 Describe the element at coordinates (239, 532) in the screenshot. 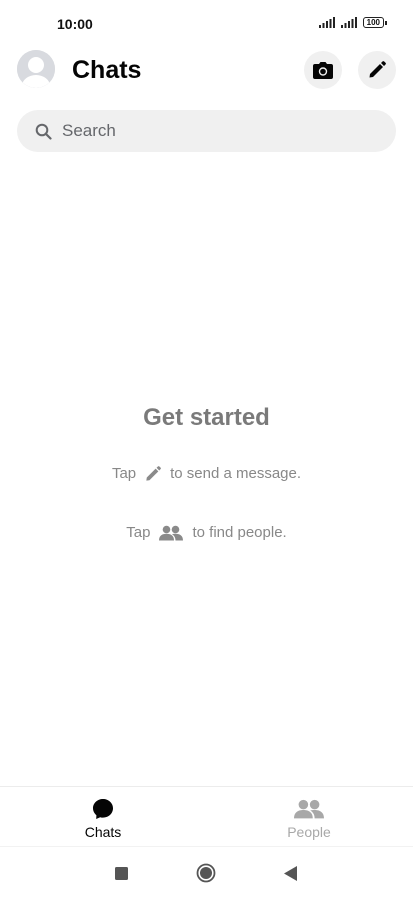

I see `people-hint-suffix: to find people.` at that location.